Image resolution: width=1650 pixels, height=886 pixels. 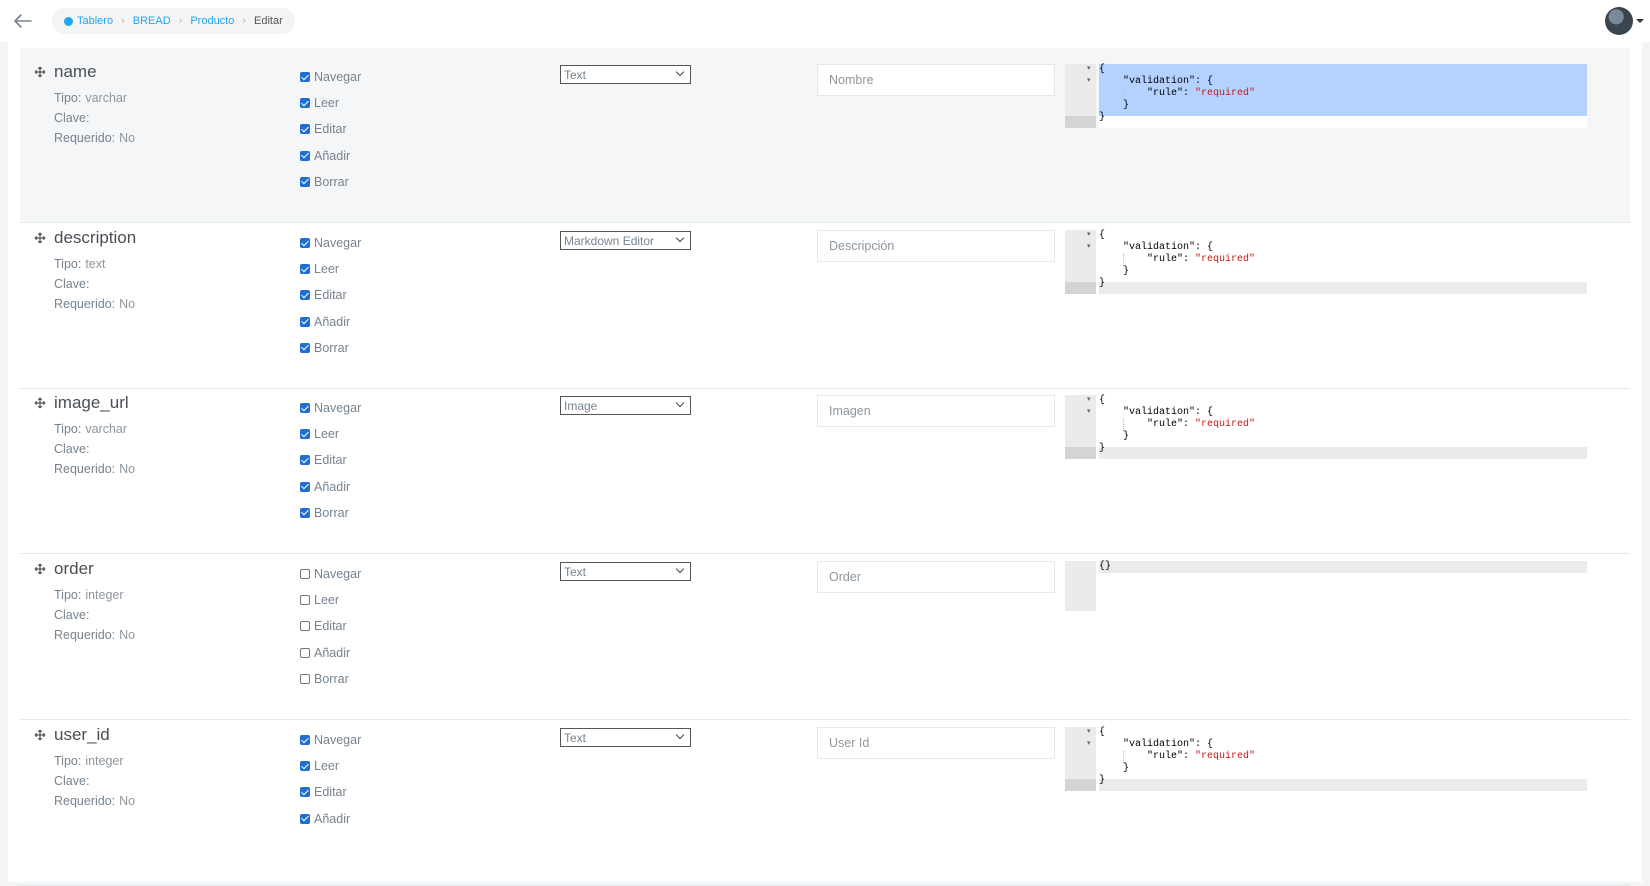 What do you see at coordinates (625, 405) in the screenshot?
I see `input-type-select: Image` at bounding box center [625, 405].